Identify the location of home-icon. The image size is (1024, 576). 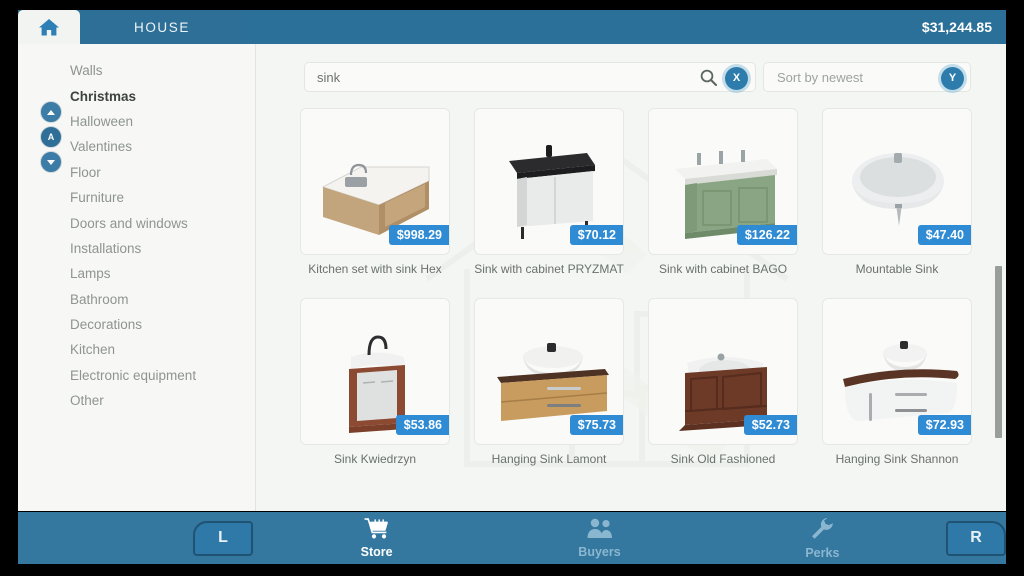
(49, 27).